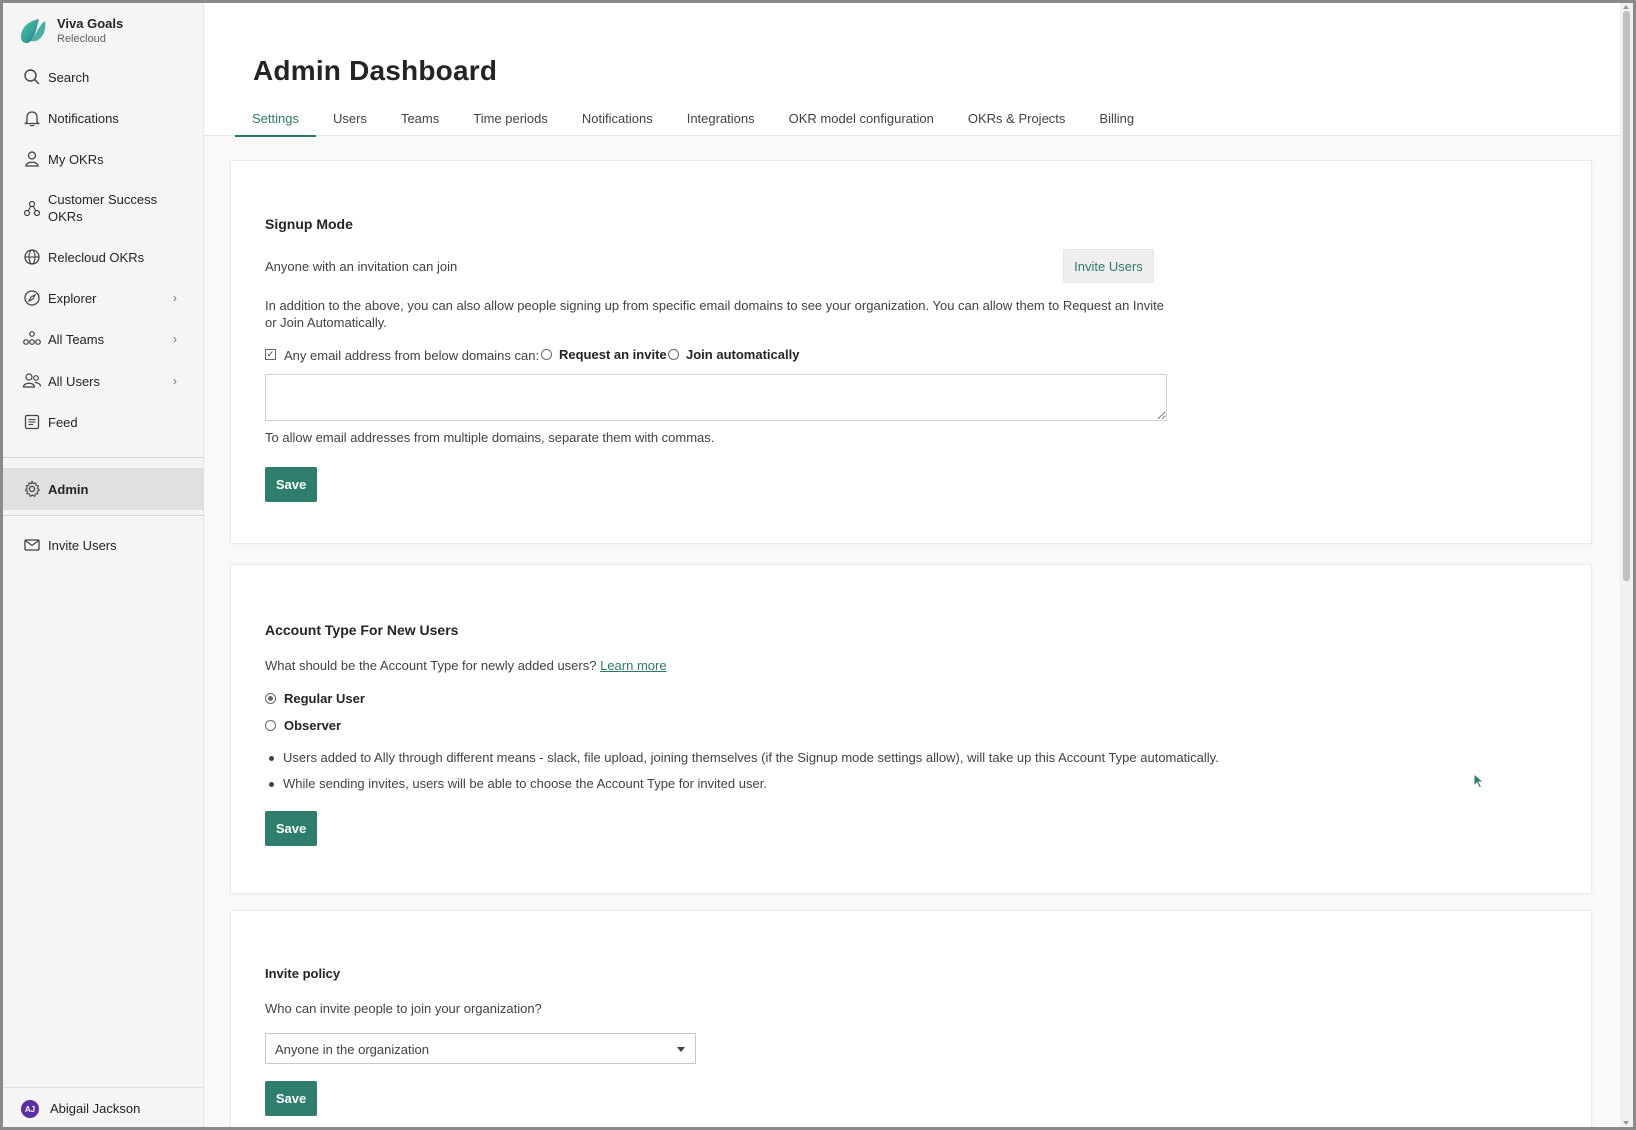  What do you see at coordinates (1017, 117) in the screenshot?
I see `tab-okrs-projects: OKRs & Projects` at bounding box center [1017, 117].